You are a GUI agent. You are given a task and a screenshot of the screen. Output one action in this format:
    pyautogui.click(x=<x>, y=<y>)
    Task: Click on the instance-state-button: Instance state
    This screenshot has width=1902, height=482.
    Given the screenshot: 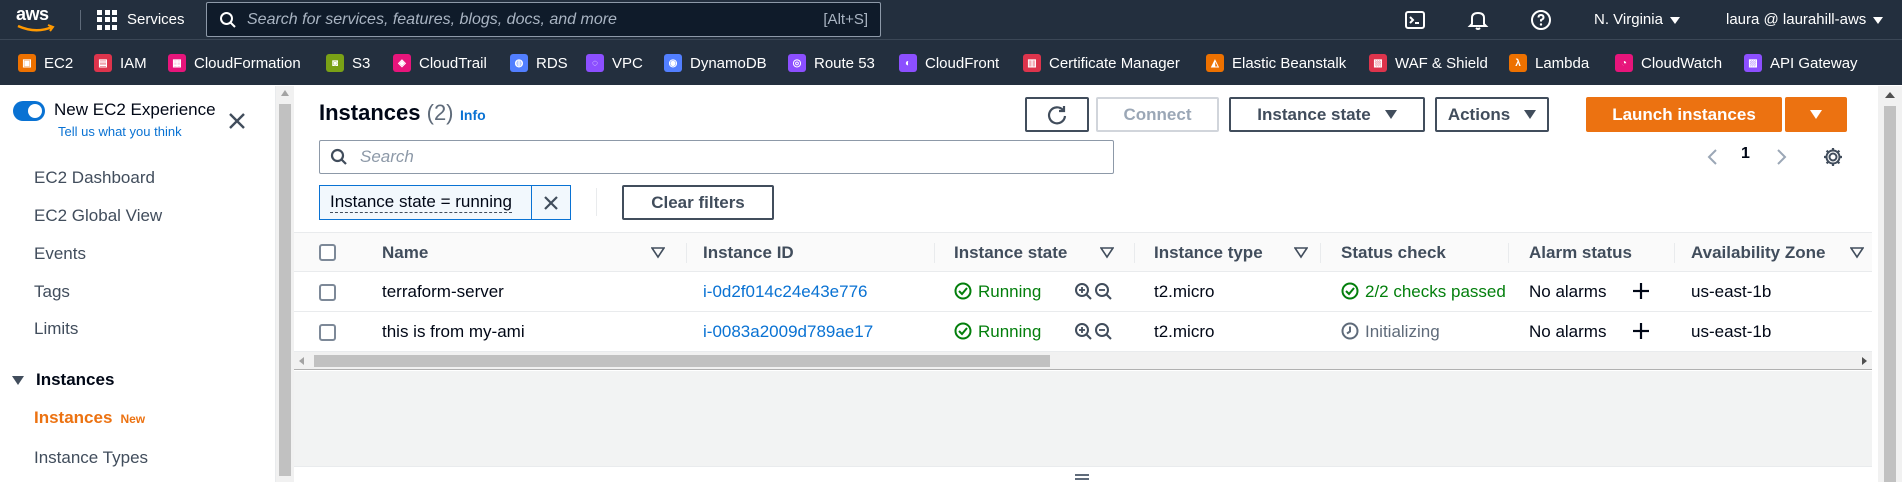 What is the action you would take?
    pyautogui.click(x=1327, y=114)
    